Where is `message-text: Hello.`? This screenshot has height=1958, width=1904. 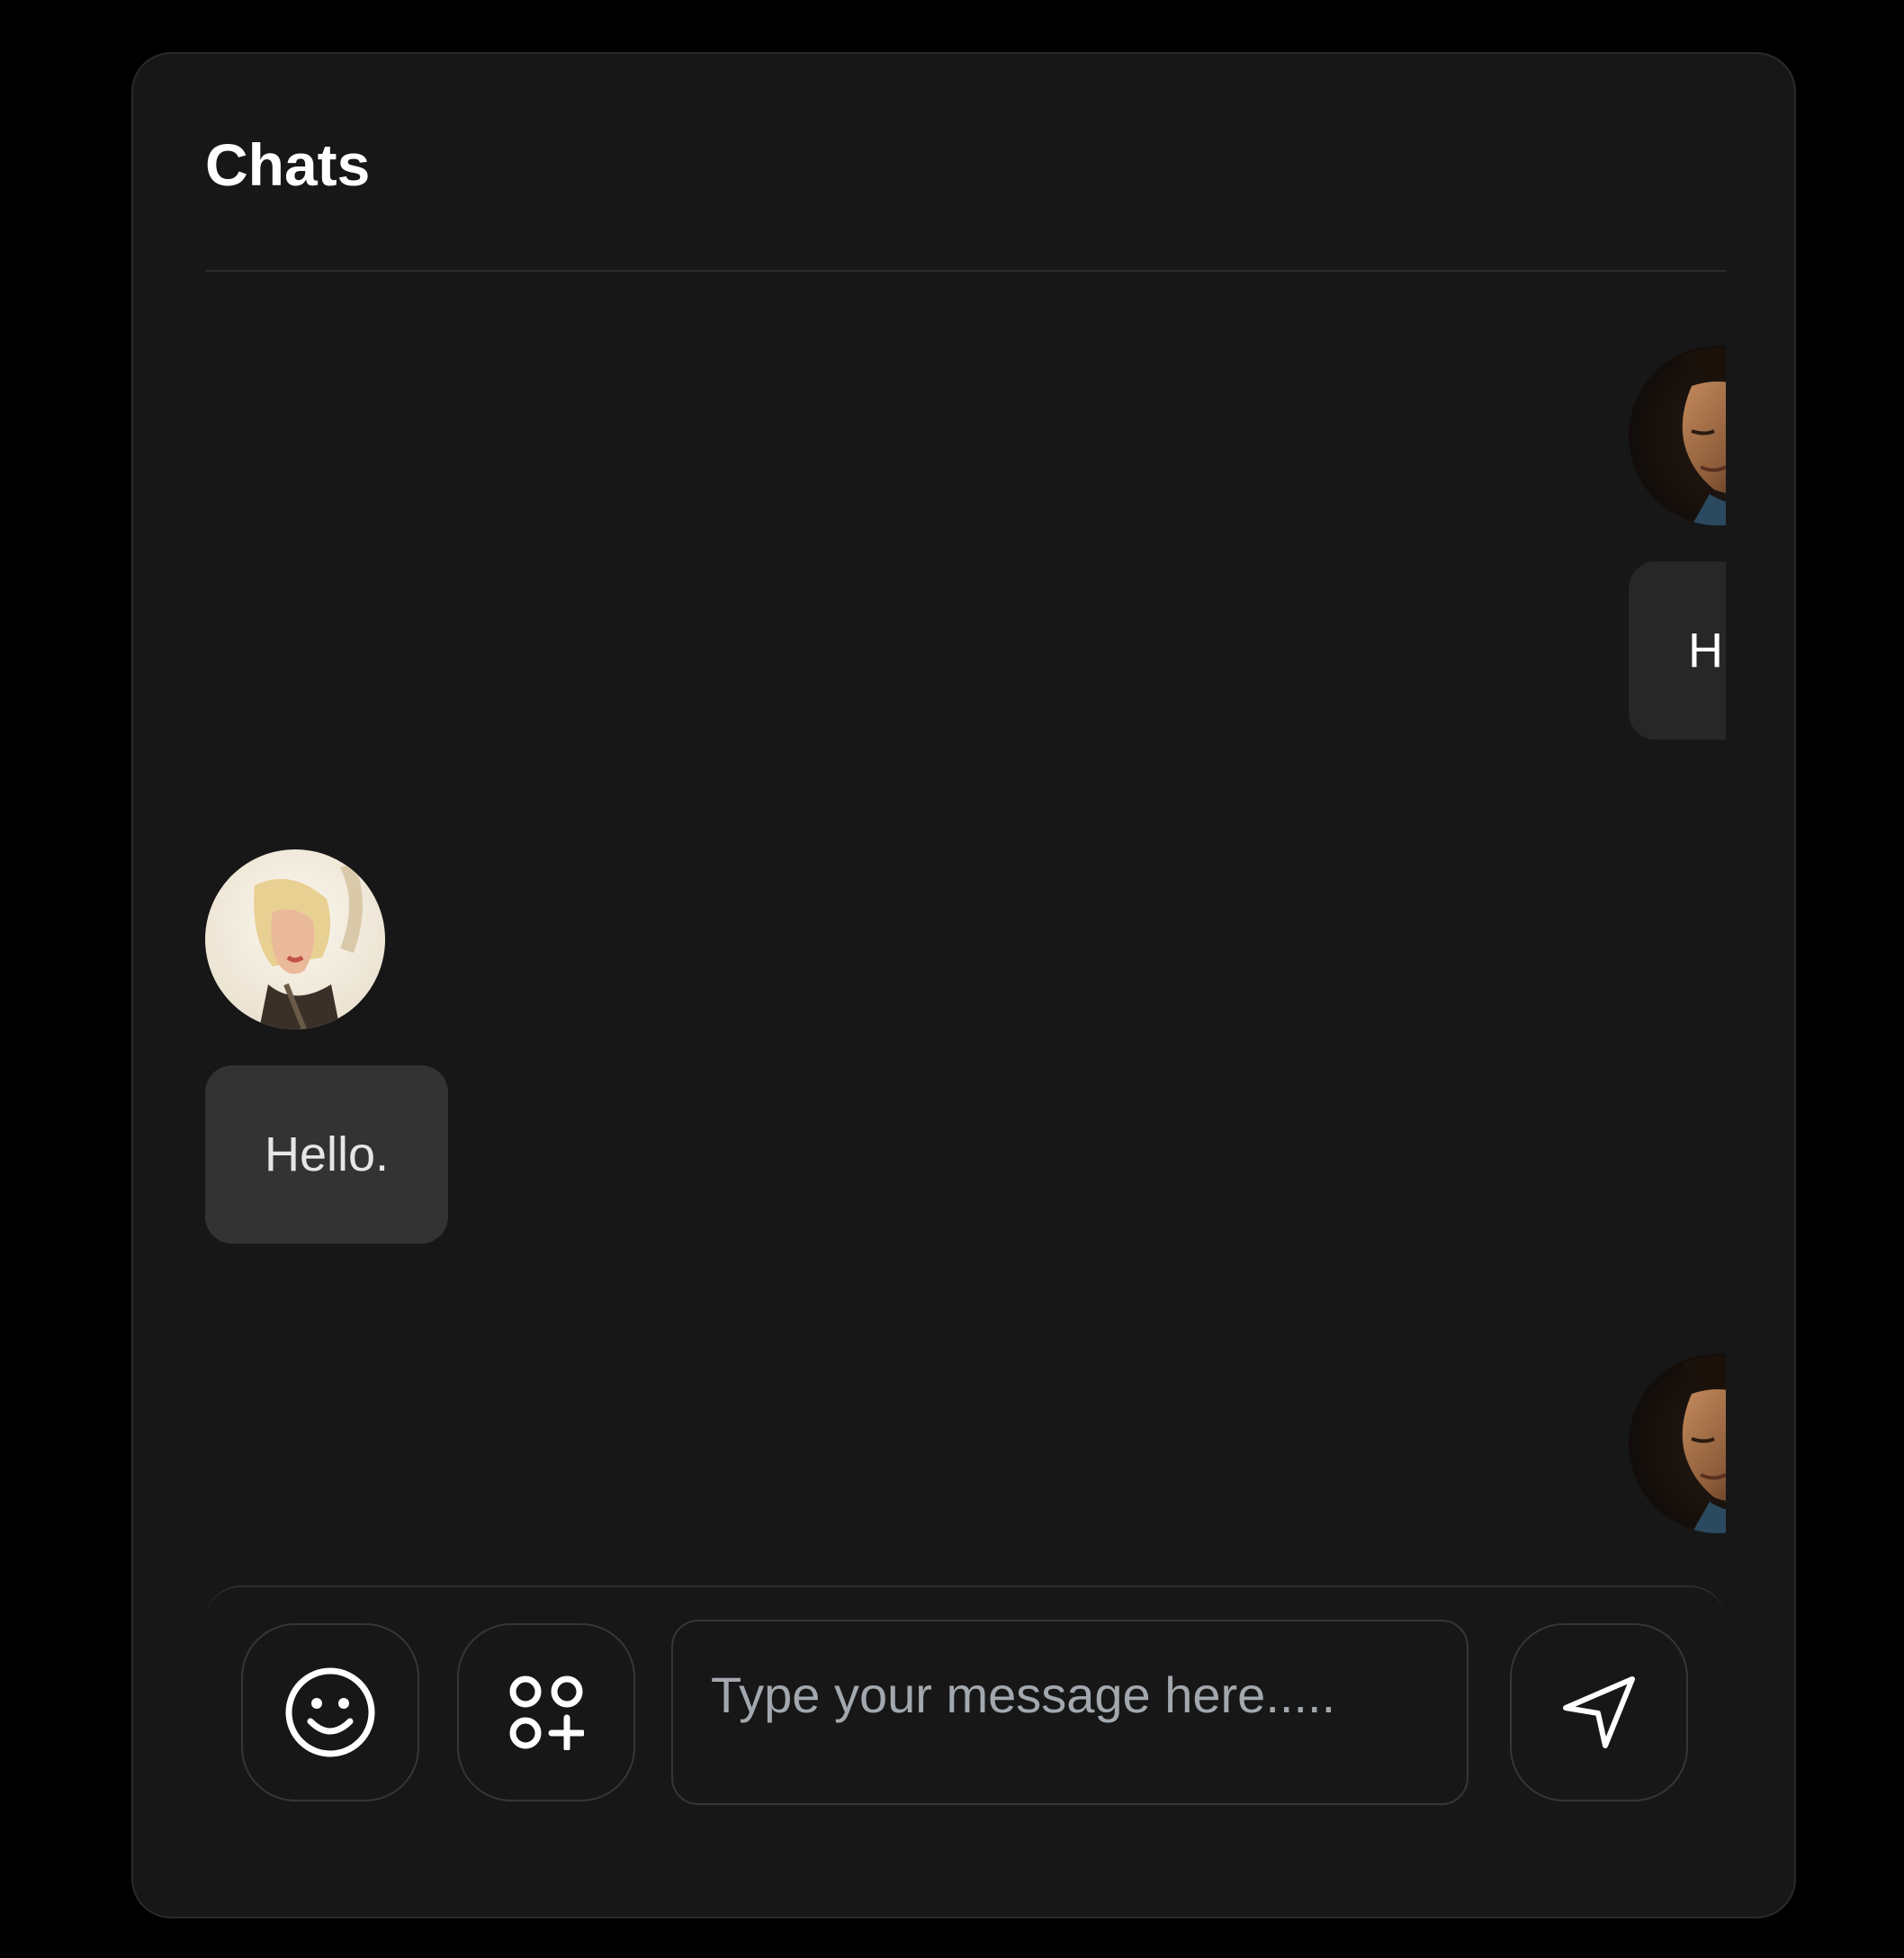
message-text: Hello. is located at coordinates (327, 1154).